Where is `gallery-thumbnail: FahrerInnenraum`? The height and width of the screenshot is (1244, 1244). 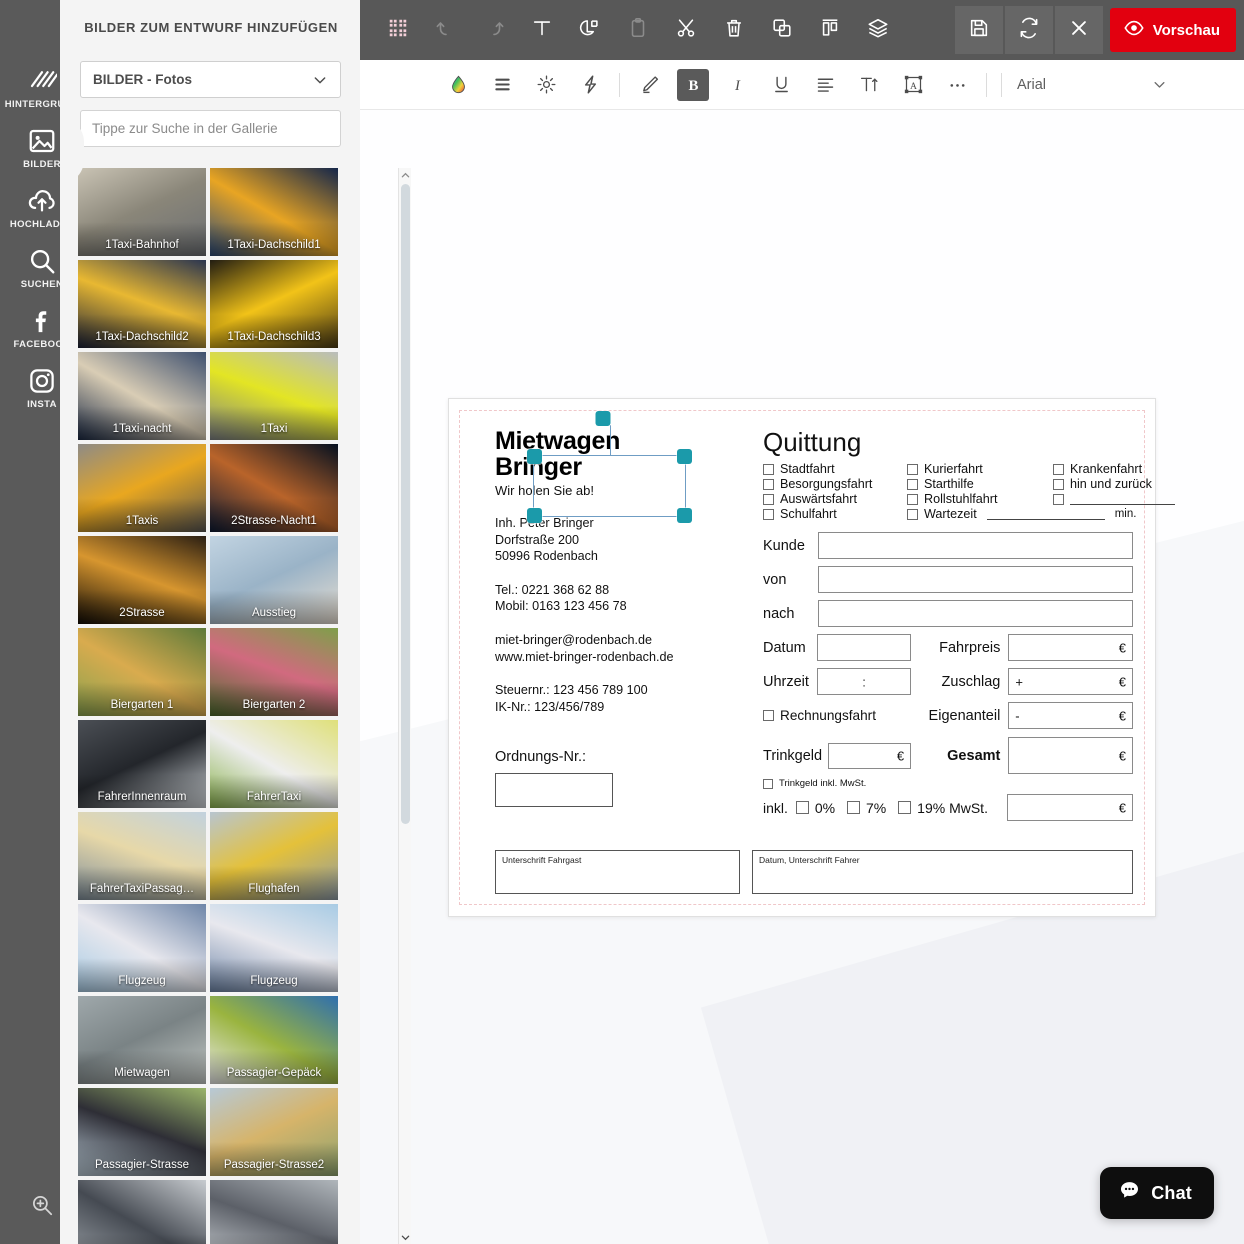 gallery-thumbnail: FahrerInnenraum is located at coordinates (142, 764).